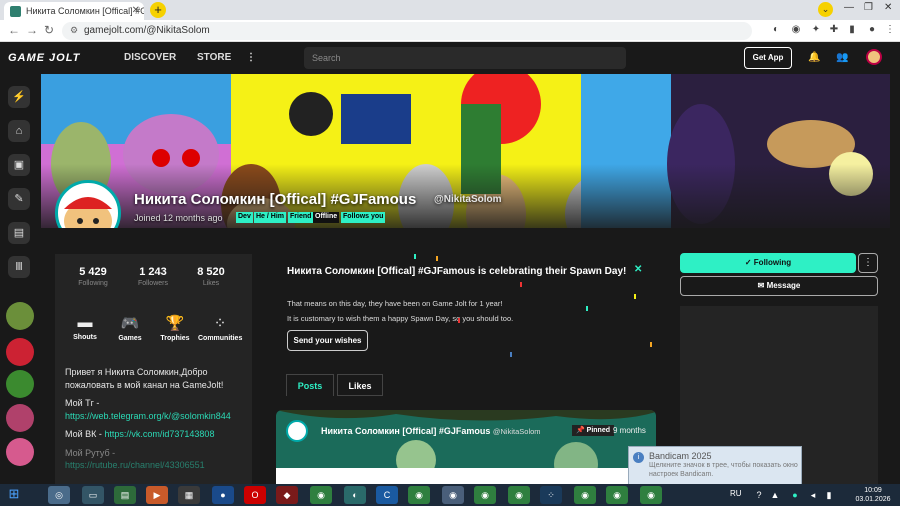  What do you see at coordinates (326, 217) in the screenshot?
I see `tag-offline: Offline` at bounding box center [326, 217].